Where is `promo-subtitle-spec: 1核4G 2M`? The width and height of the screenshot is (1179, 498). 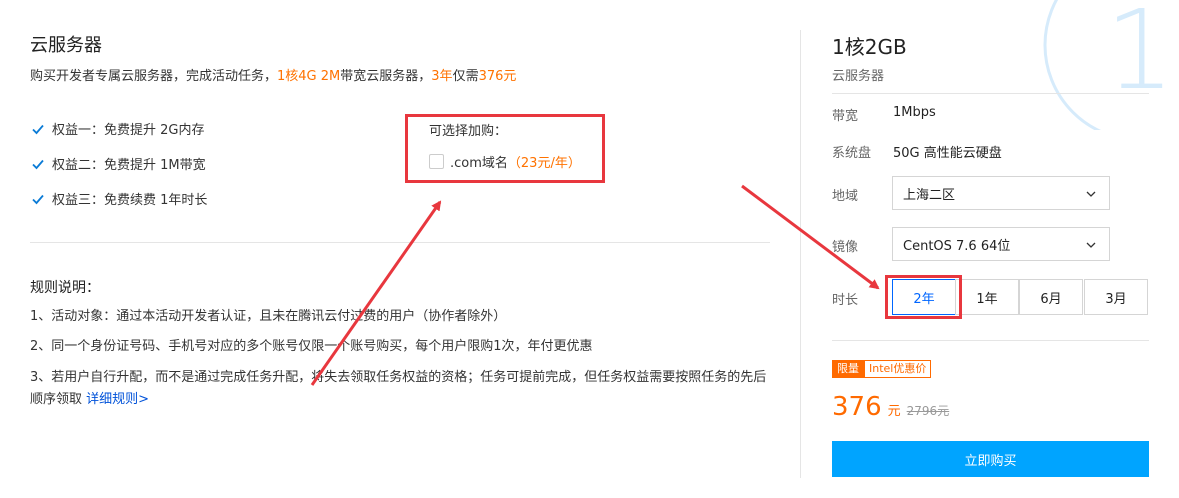
promo-subtitle-spec: 1核4G 2M is located at coordinates (309, 76).